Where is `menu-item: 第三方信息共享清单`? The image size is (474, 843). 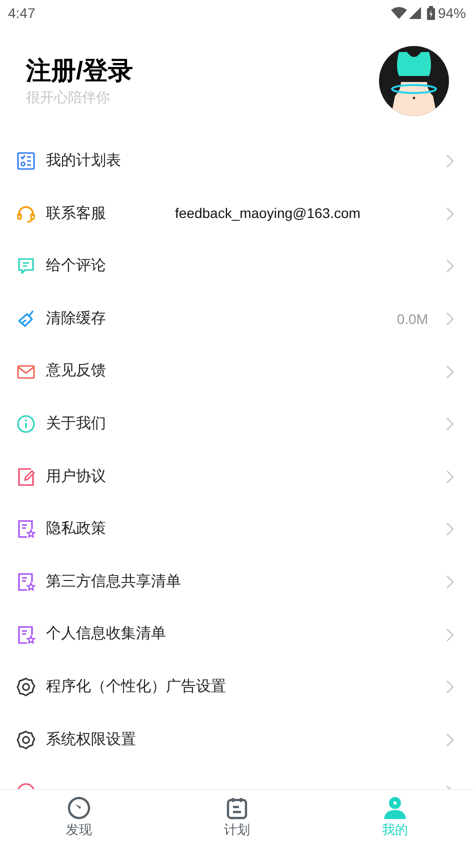 menu-item: 第三方信息共享清单 is located at coordinates (113, 582).